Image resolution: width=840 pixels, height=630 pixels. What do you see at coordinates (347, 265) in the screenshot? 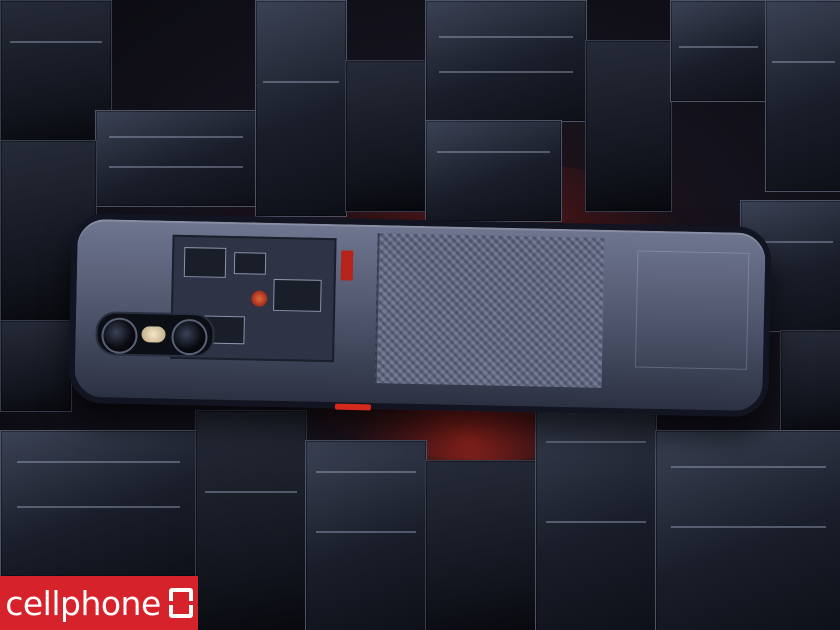
I see `red-component` at bounding box center [347, 265].